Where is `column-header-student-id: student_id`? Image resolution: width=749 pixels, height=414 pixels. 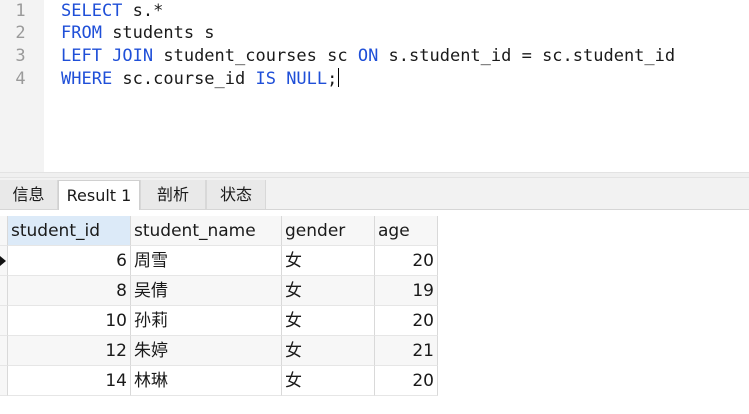 column-header-student-id: student_id is located at coordinates (69, 231).